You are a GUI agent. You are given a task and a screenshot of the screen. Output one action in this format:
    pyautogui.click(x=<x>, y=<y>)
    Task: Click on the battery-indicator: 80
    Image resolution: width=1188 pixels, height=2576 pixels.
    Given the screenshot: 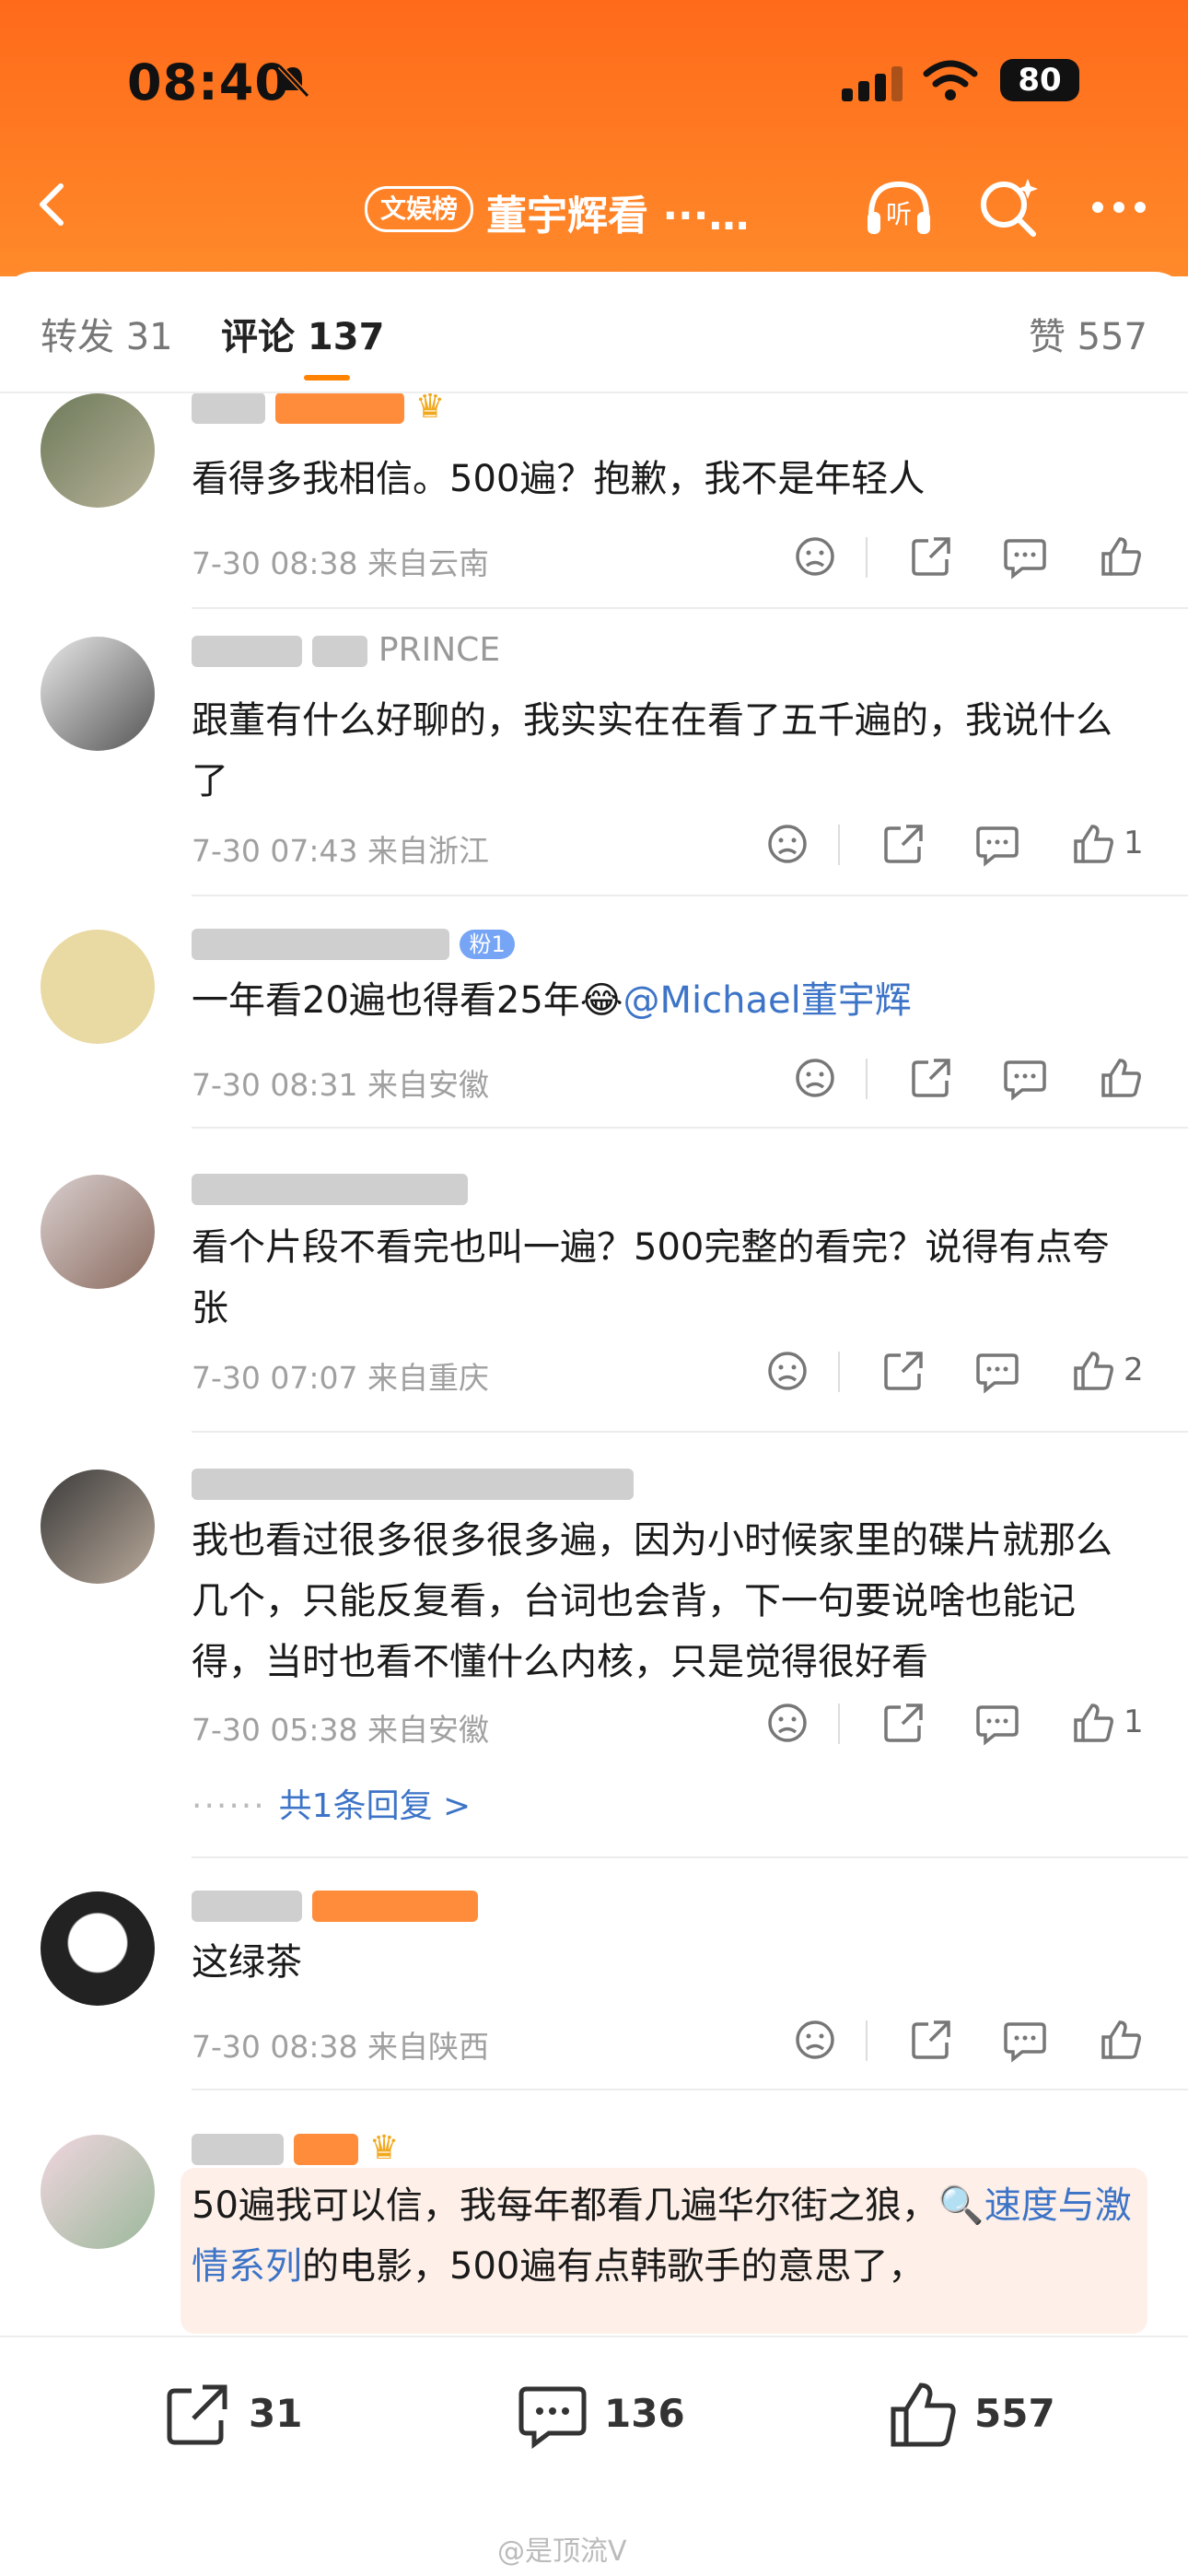 What is the action you would take?
    pyautogui.click(x=1039, y=80)
    